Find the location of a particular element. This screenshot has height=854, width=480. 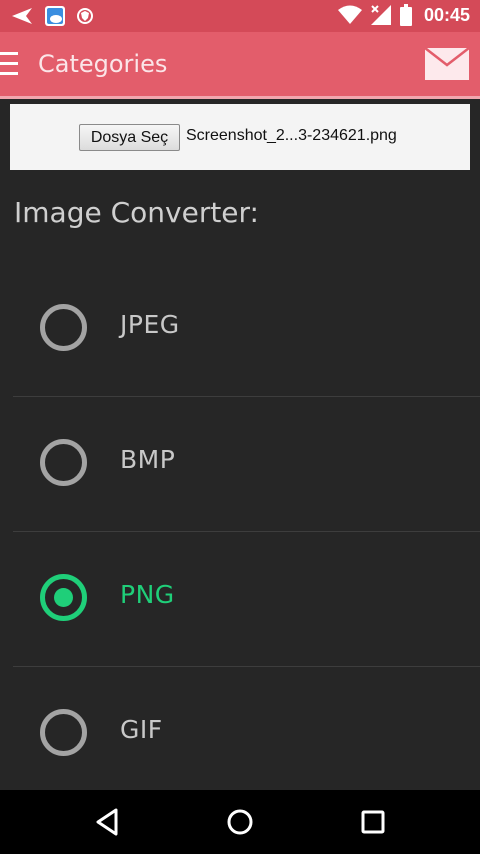

file-picker: Dosya Seç Screenshot_2...3-234621.png is located at coordinates (240, 137).